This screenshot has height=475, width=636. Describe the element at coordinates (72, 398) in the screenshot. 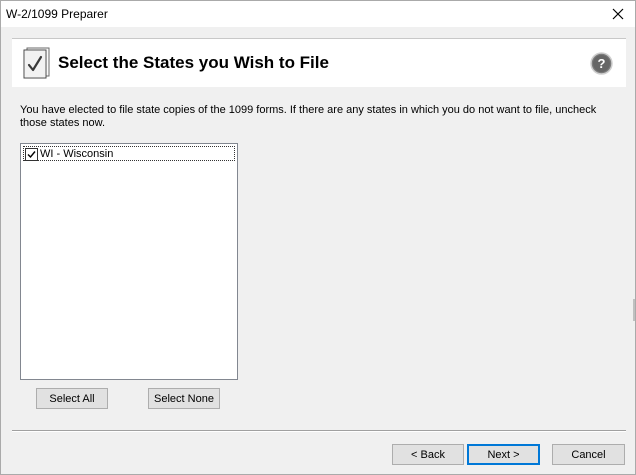

I see `select-all-button: Select All` at that location.